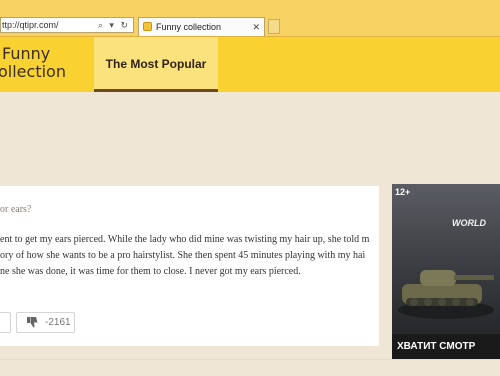  Describe the element at coordinates (250, 64) in the screenshot. I see `site-header: Funny ollection` at that location.